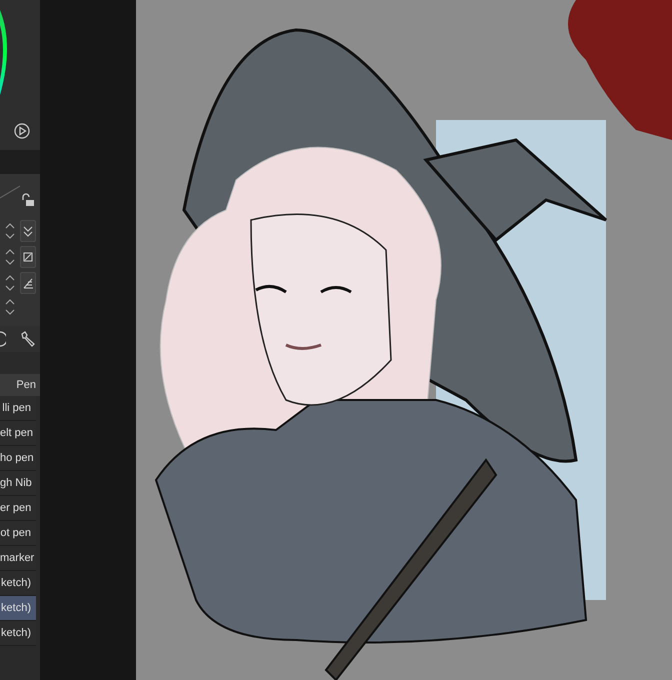  Describe the element at coordinates (28, 257) in the screenshot. I see `slashed-square-icon` at that location.